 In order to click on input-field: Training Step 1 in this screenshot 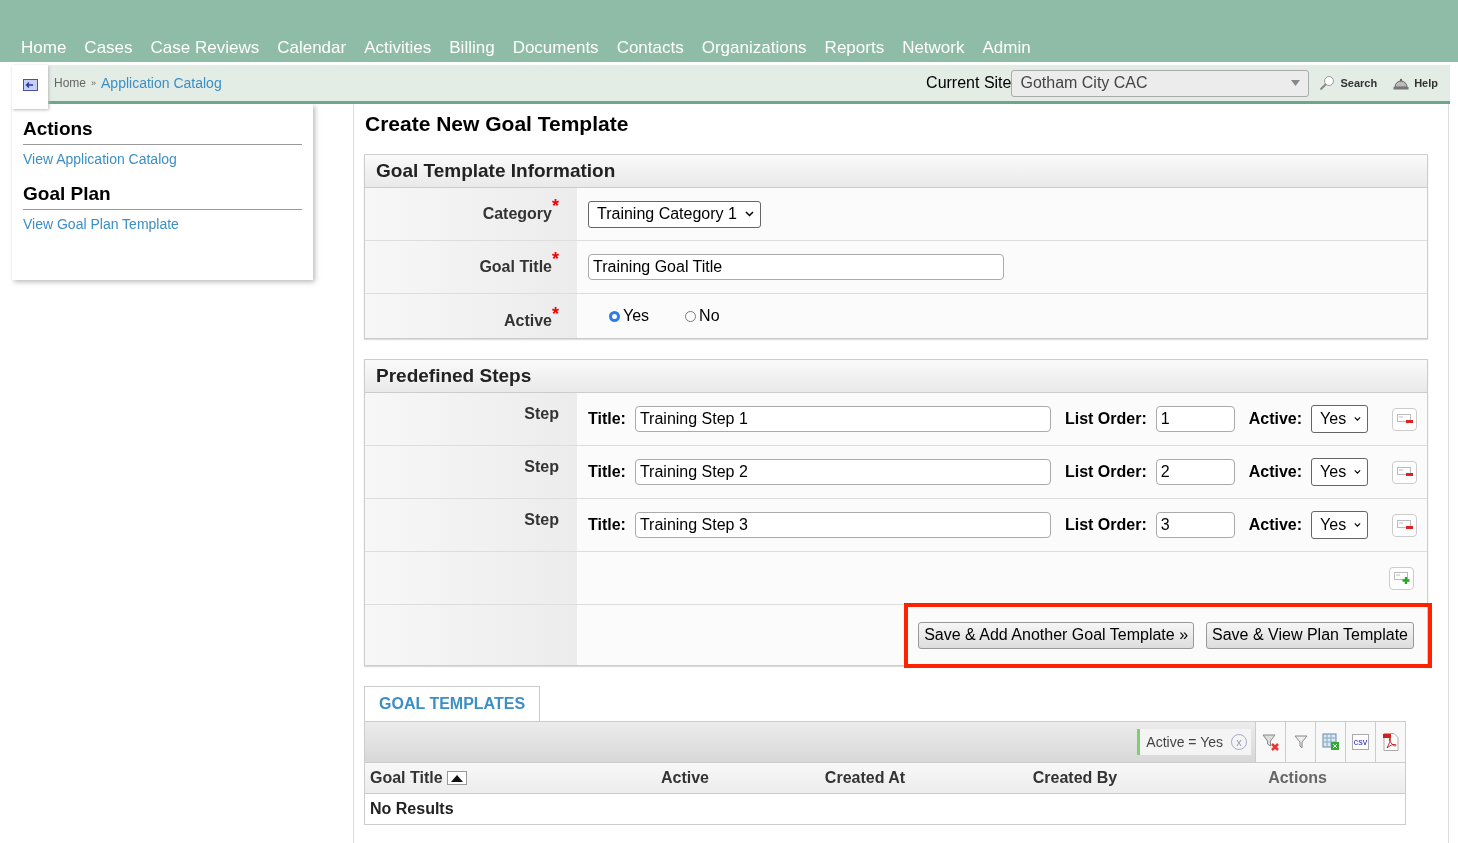, I will do `click(842, 419)`.